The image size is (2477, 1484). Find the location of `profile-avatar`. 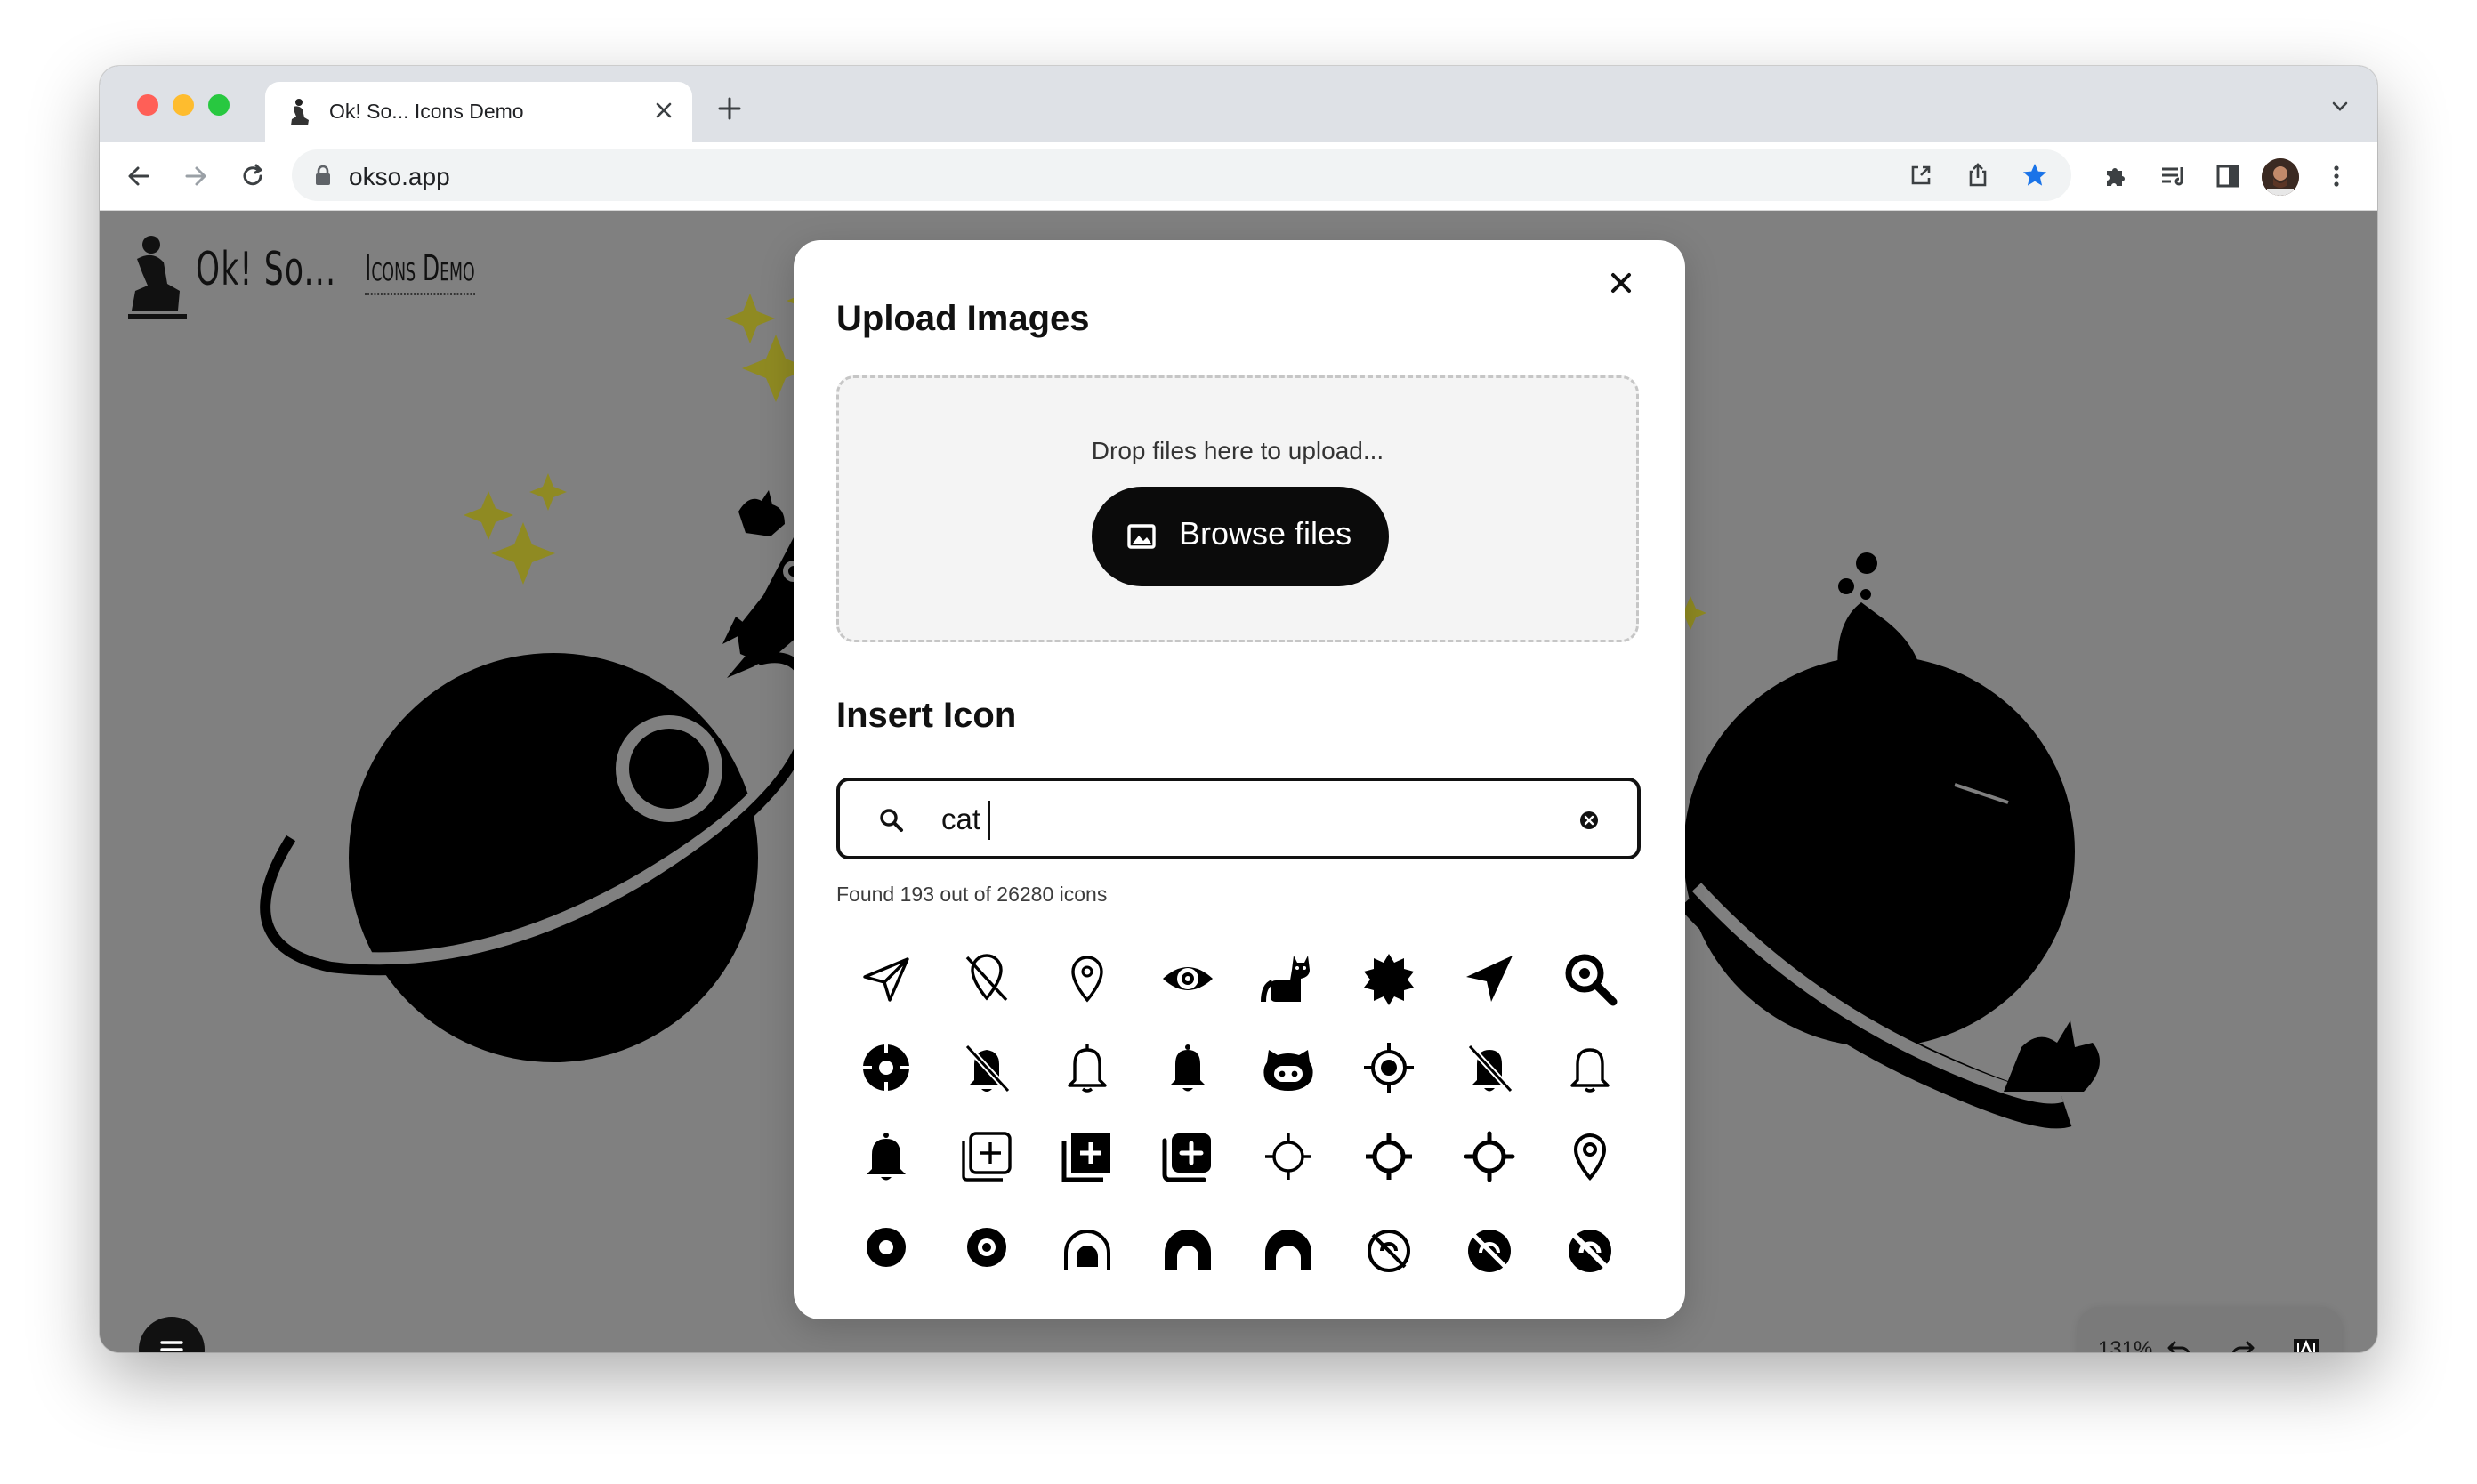

profile-avatar is located at coordinates (2280, 177).